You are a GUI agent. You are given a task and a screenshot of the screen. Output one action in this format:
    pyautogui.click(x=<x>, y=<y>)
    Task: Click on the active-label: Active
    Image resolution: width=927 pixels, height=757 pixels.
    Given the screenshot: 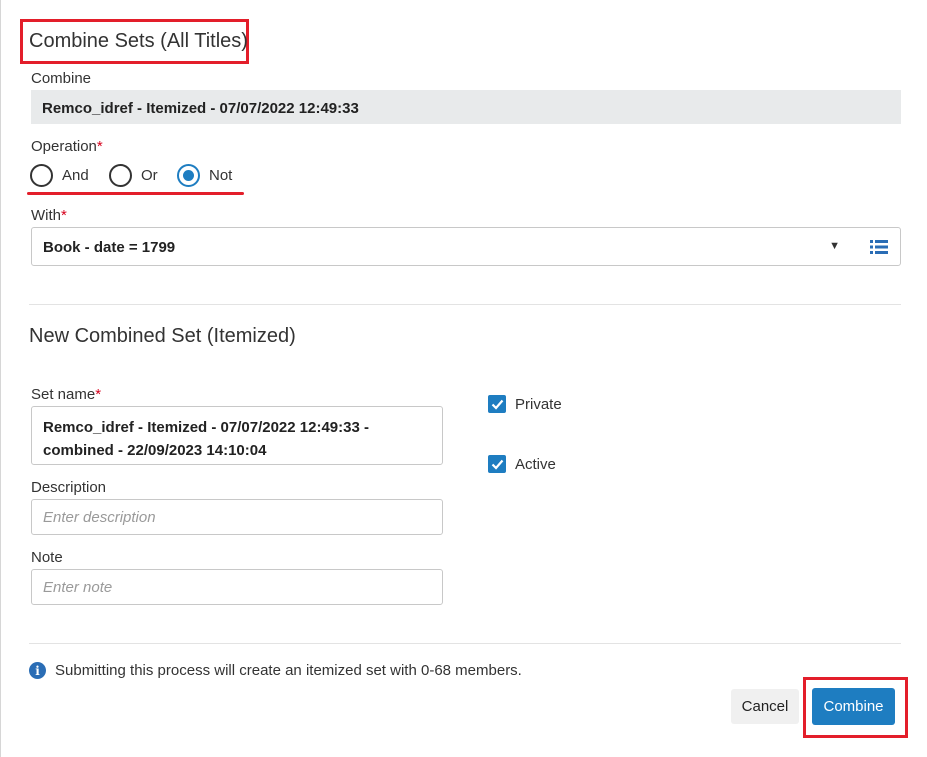 What is the action you would take?
    pyautogui.click(x=535, y=464)
    